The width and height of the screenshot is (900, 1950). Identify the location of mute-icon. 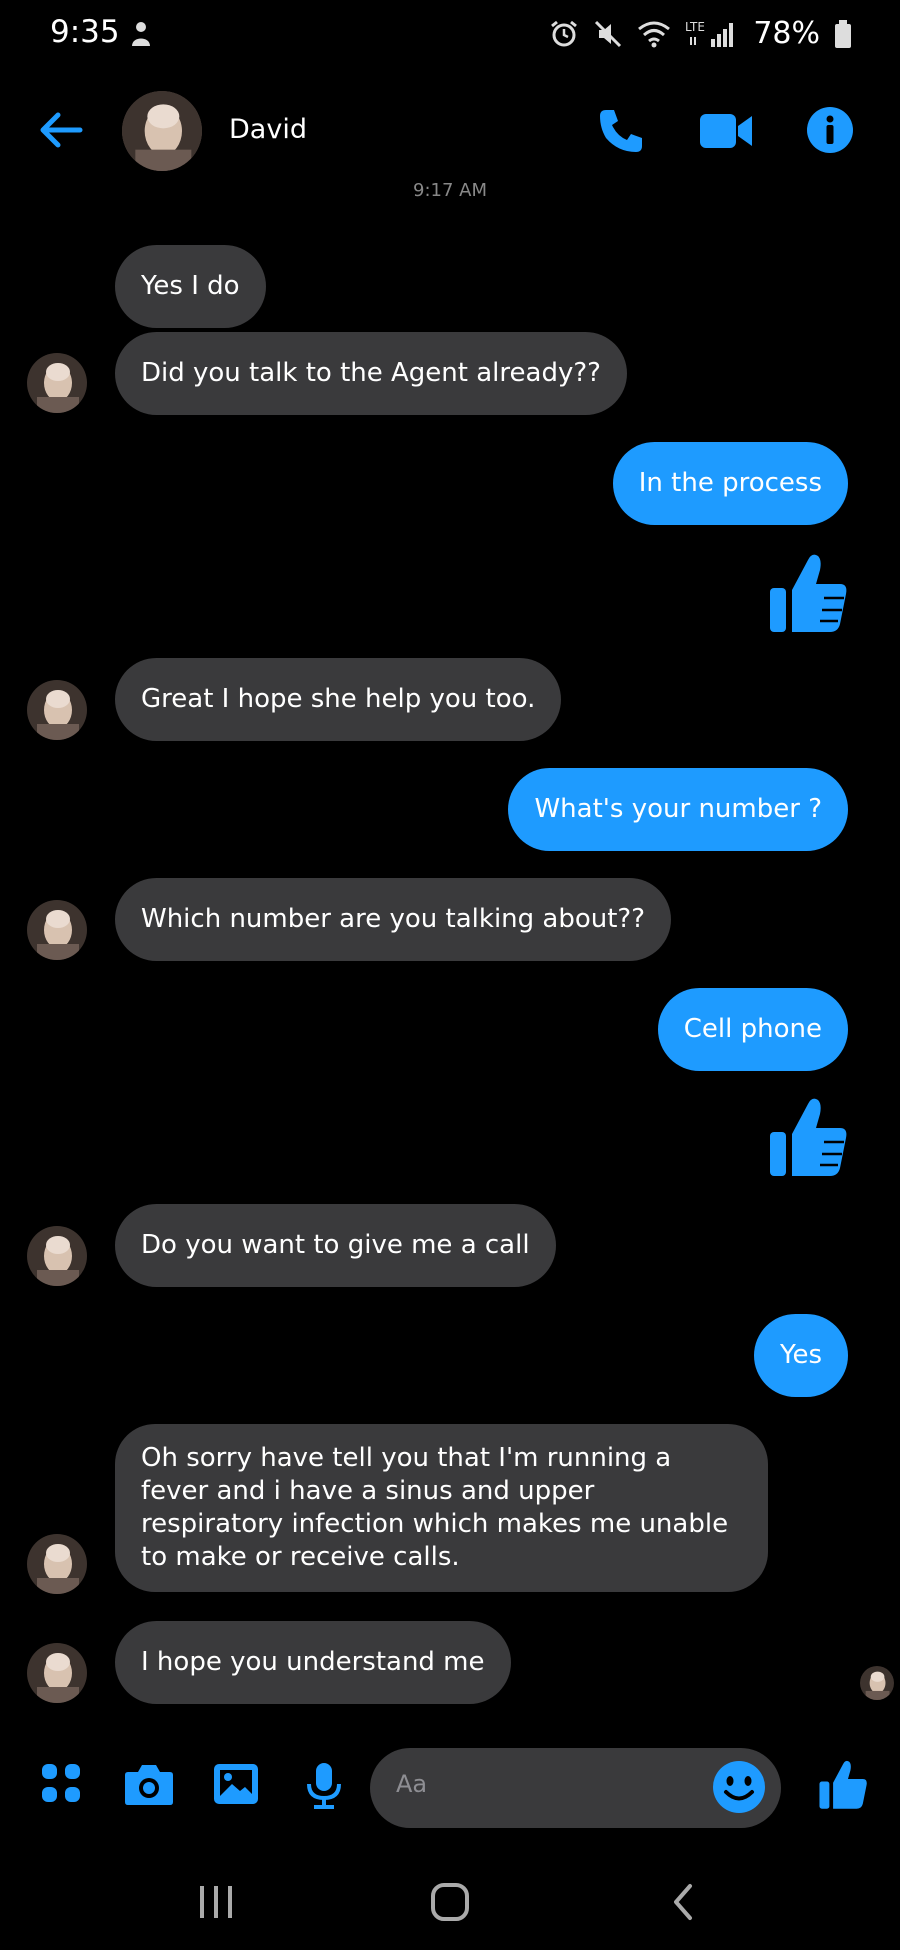
(608, 33).